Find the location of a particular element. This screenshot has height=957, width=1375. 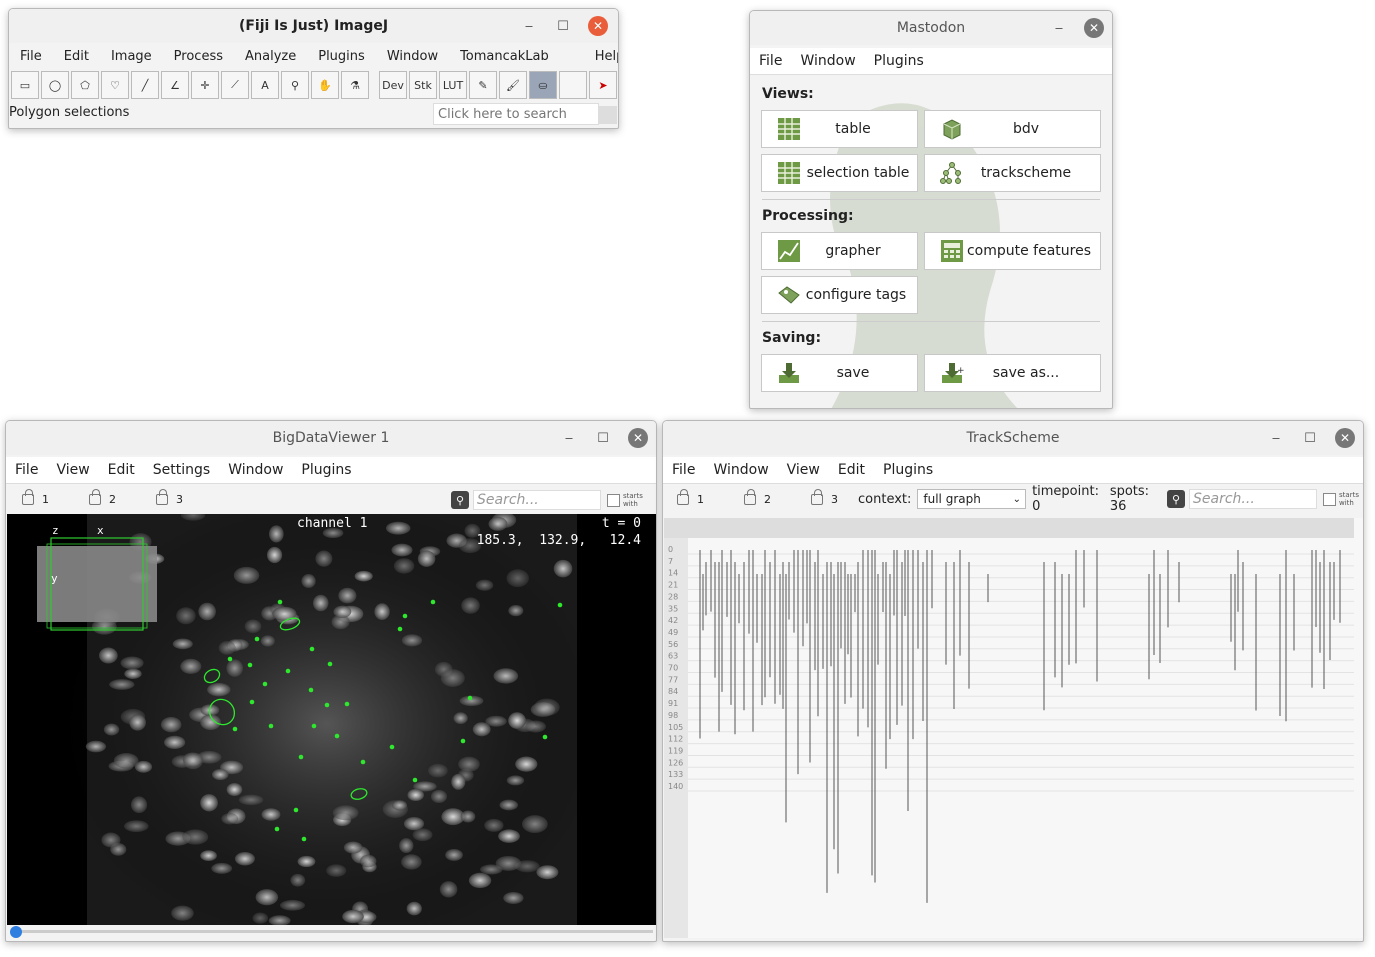

lut-tool: LUT is located at coordinates (453, 85).